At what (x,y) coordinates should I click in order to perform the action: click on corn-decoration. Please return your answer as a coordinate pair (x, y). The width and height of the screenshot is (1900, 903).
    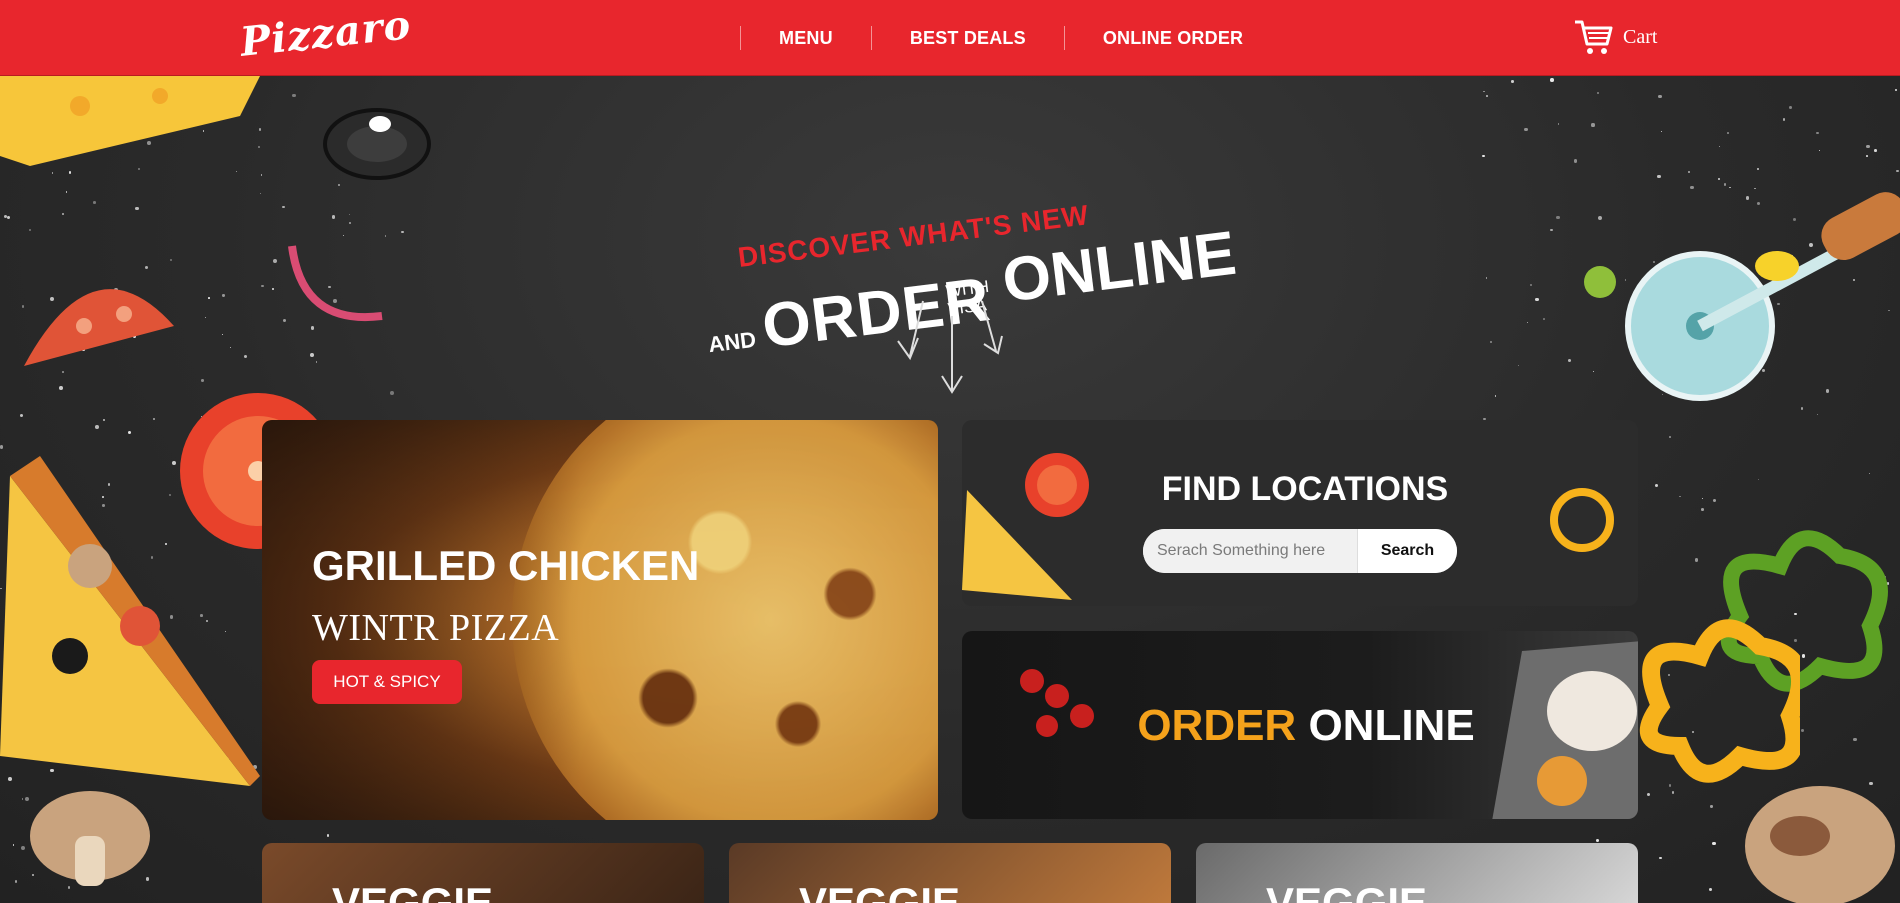
    Looking at the image, I should click on (1777, 266).